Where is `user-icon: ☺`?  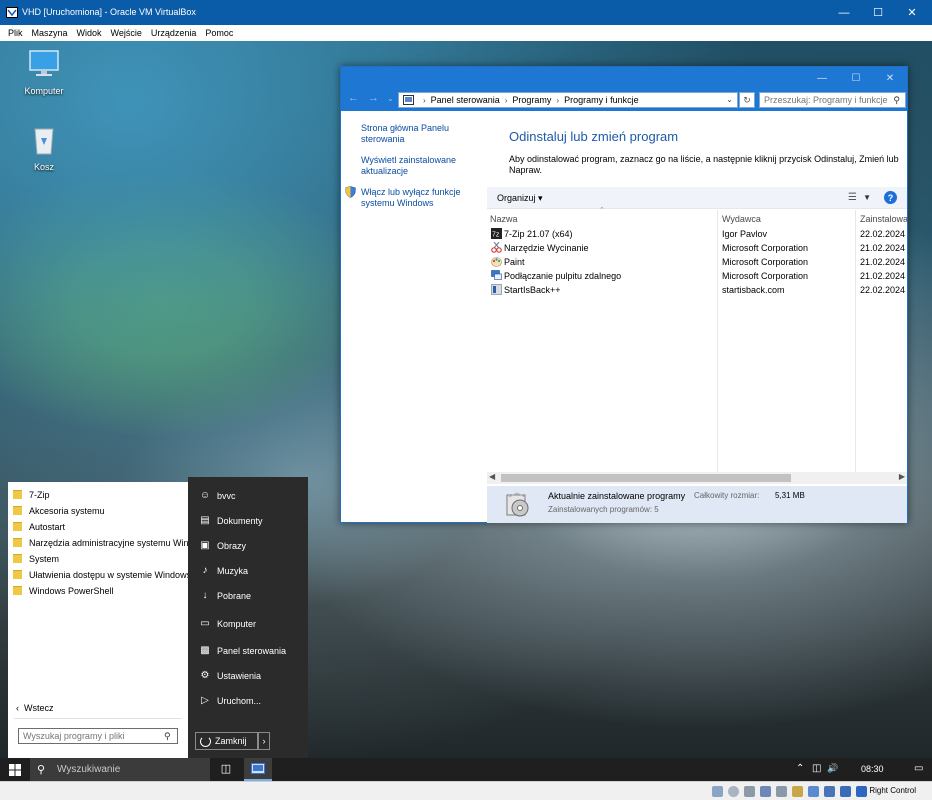
user-icon: ☺ is located at coordinates (205, 495).